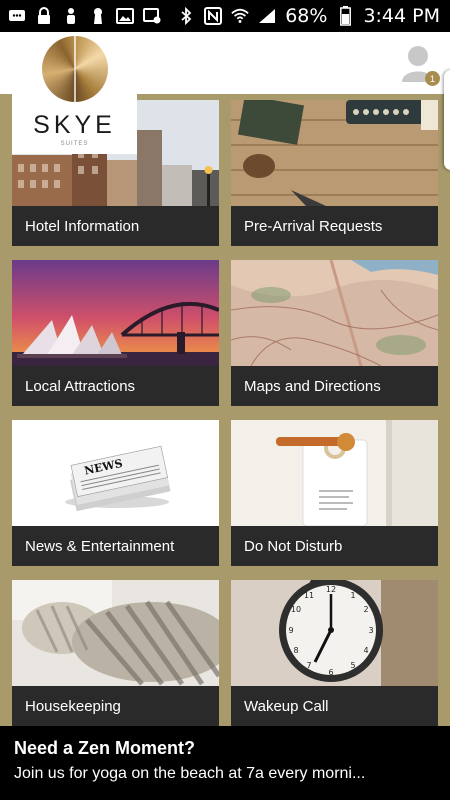 Image resolution: width=450 pixels, height=800 pixels. Describe the element at coordinates (115, 386) in the screenshot. I see `tile-label: Local Attractions` at that location.